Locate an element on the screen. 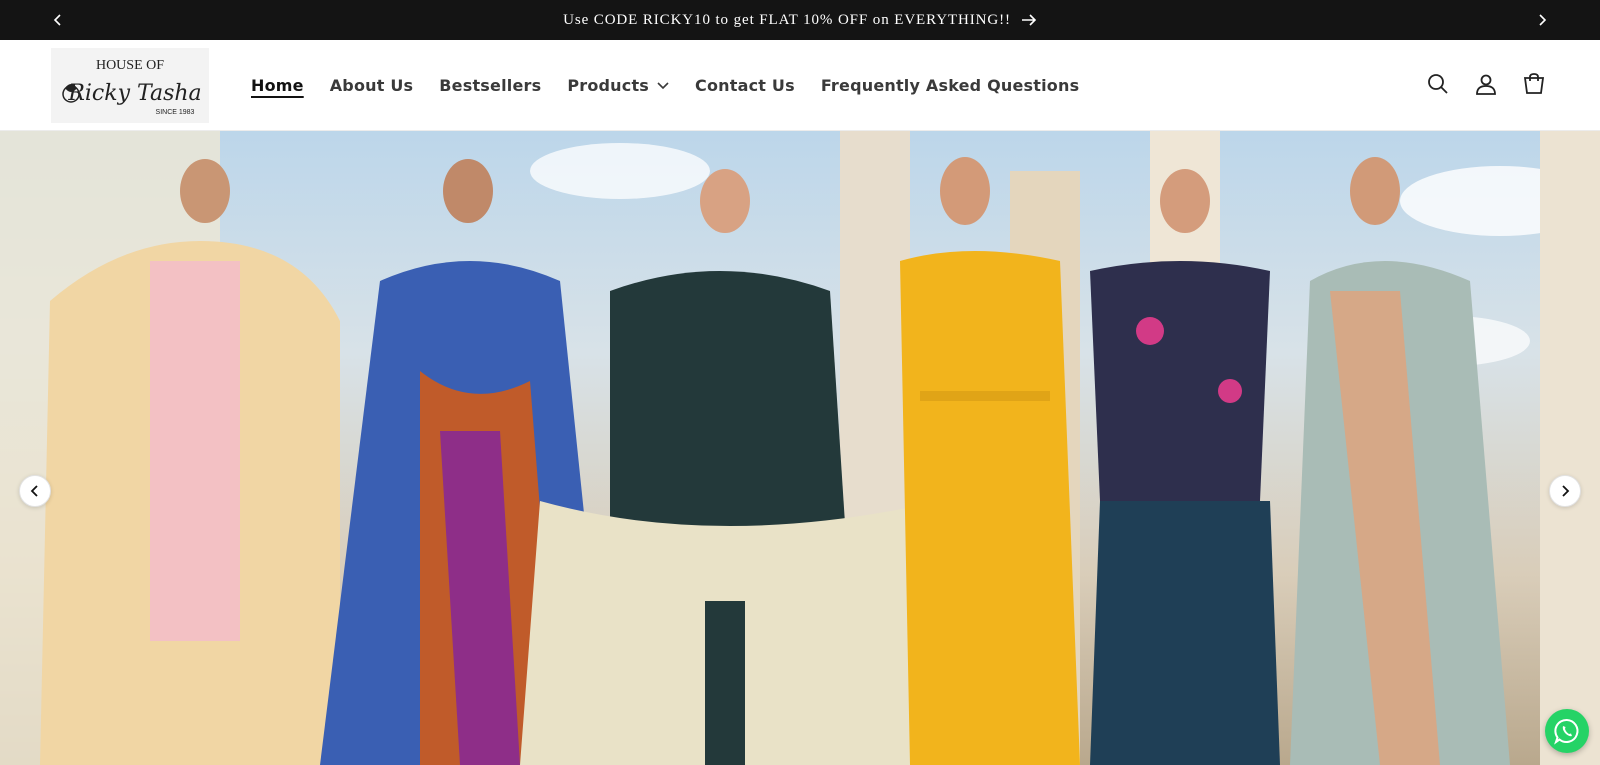 The width and height of the screenshot is (1600, 765). nav-faq: Frequently Asked Questions is located at coordinates (950, 85).